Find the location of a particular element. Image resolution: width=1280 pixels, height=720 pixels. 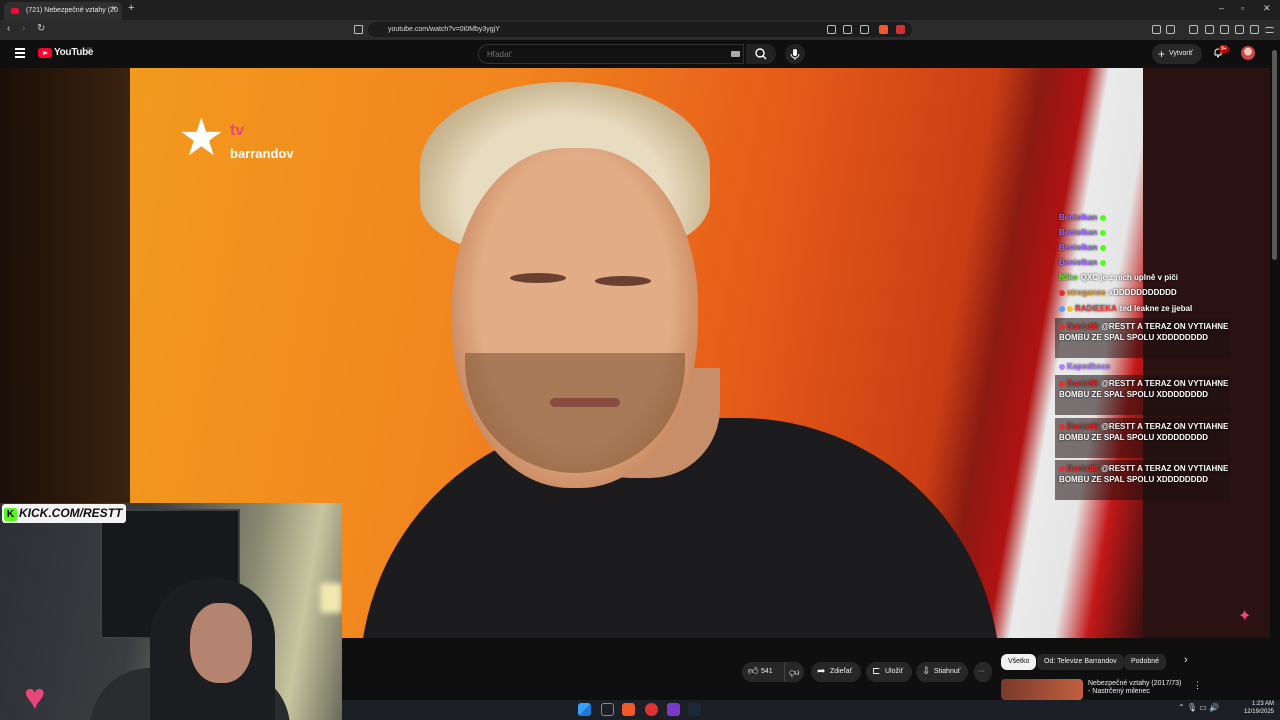

chat-message: h3ko QXC je z nich uplně v piči is located at coordinates (1119, 277).